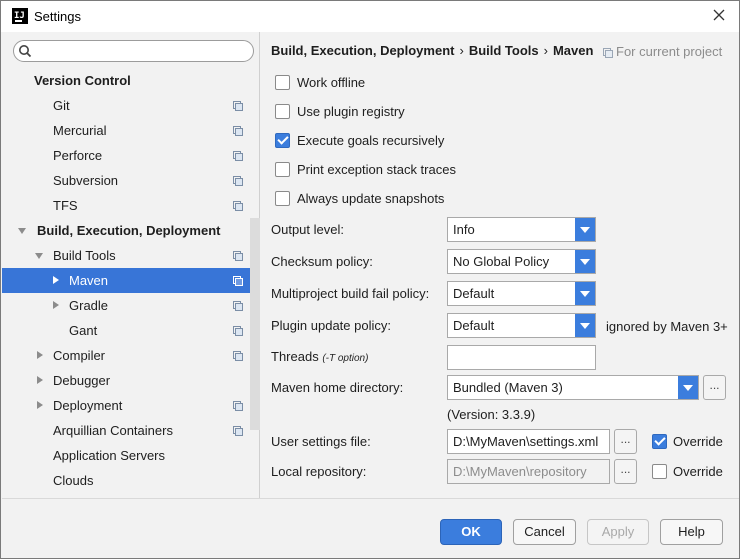 This screenshot has height=559, width=740. What do you see at coordinates (319, 471) in the screenshot?
I see `local-repository-label: Local repository:` at bounding box center [319, 471].